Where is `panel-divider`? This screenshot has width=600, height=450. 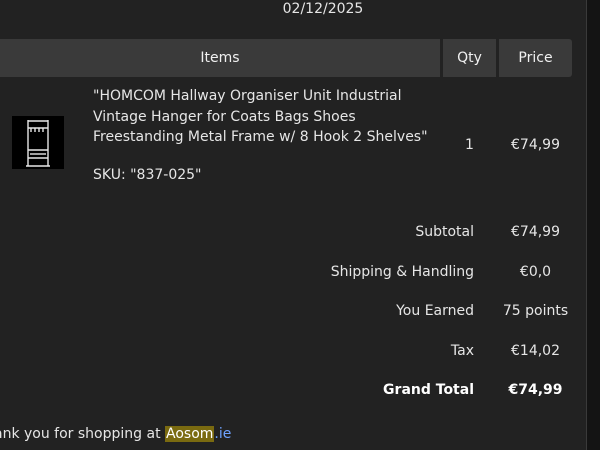 panel-divider is located at coordinates (586, 225).